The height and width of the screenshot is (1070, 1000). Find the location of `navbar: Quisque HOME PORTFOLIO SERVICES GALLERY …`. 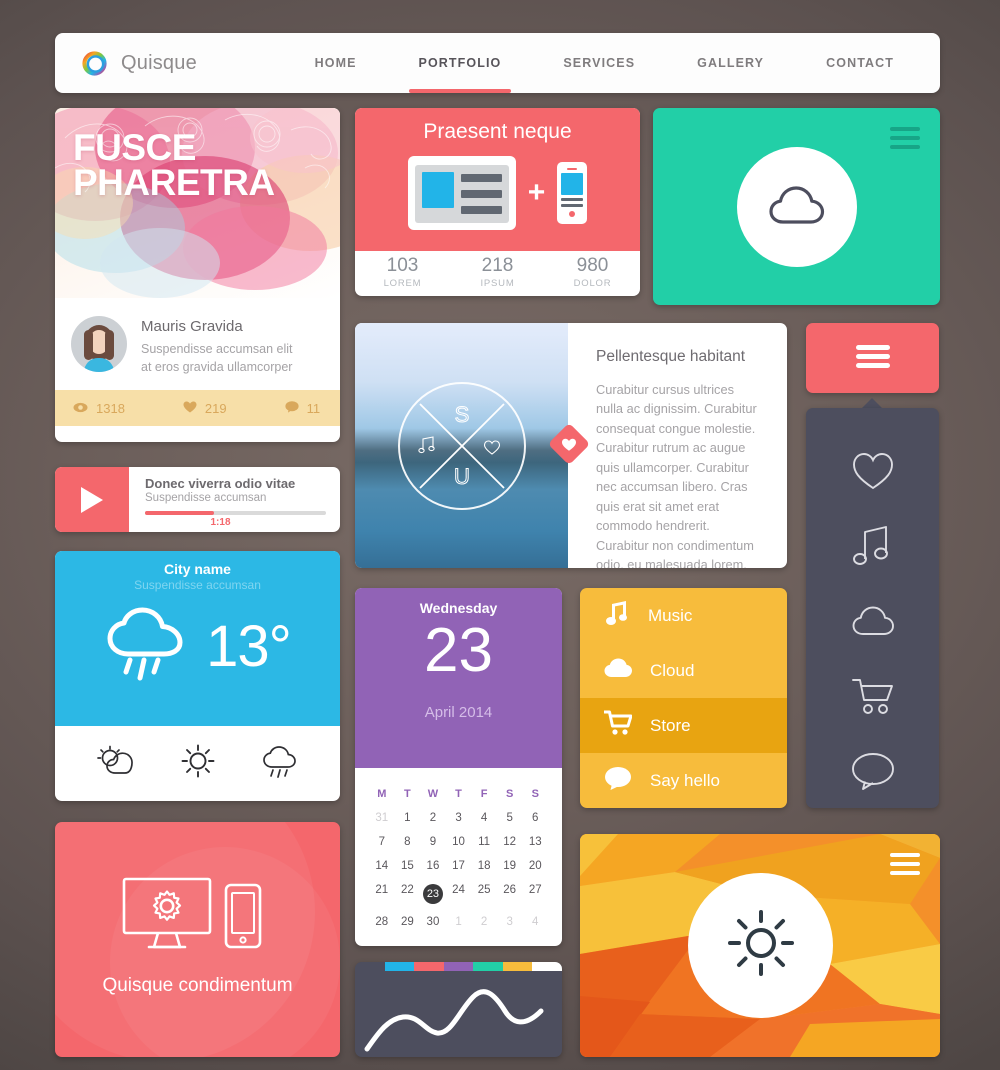

navbar: Quisque HOME PORTFOLIO SERVICES GALLERY … is located at coordinates (497, 63).